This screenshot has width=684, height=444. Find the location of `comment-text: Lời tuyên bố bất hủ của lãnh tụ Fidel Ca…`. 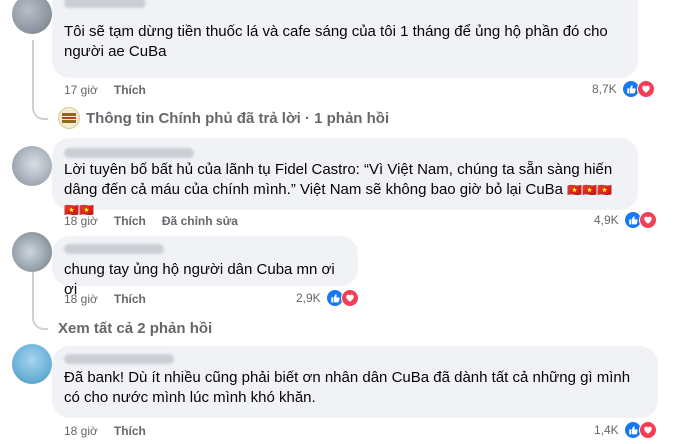

comment-text: Lời tuyên bố bất hủ của lãnh tụ Fidel Ca… is located at coordinates (345, 190).